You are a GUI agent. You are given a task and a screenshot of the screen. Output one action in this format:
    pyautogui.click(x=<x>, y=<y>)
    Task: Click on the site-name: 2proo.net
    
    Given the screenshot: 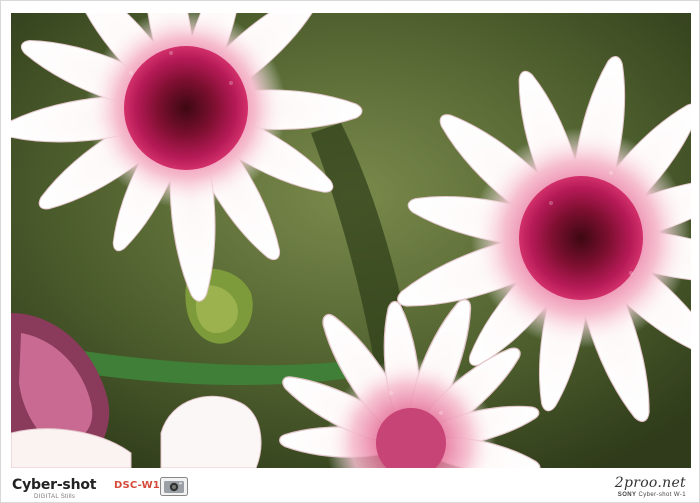 What is the action you would take?
    pyautogui.click(x=650, y=483)
    